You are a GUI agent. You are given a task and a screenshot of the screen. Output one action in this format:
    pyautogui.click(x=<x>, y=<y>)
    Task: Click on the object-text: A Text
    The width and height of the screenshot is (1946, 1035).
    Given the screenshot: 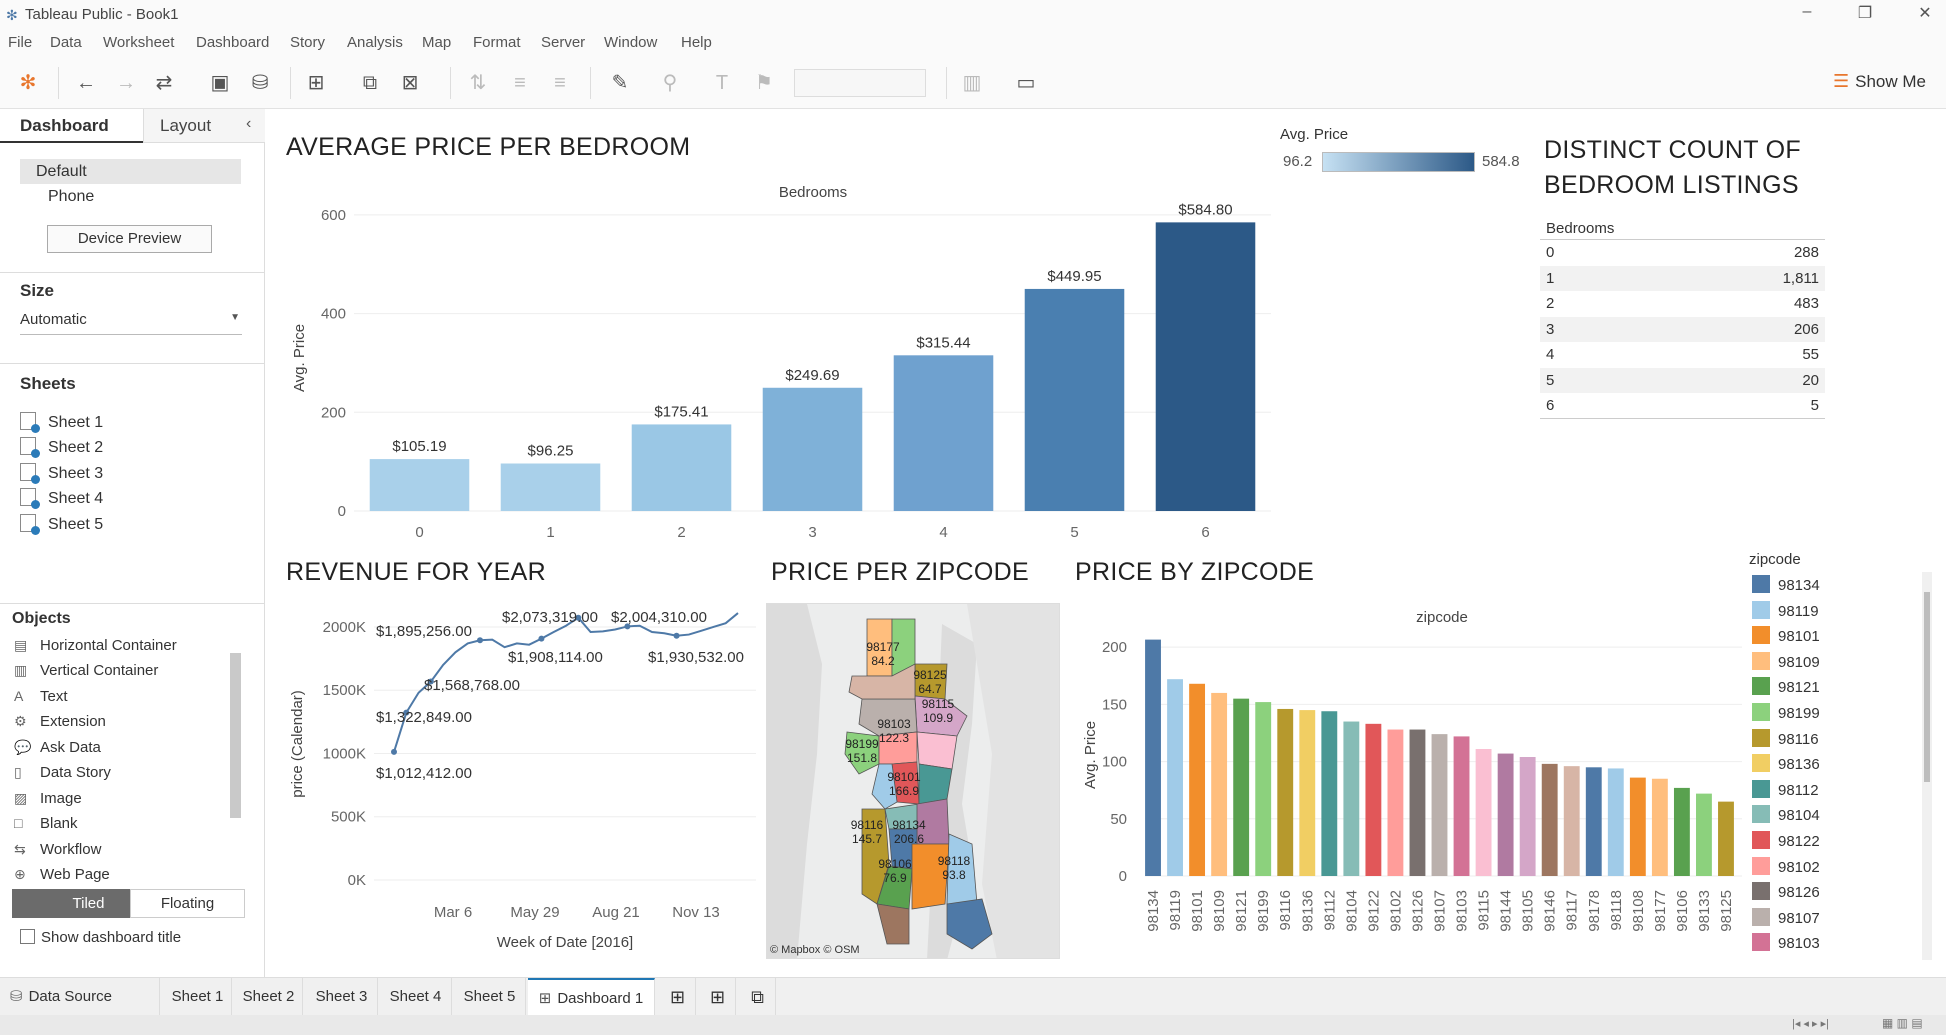 What is the action you would take?
    pyautogui.click(x=41, y=696)
    